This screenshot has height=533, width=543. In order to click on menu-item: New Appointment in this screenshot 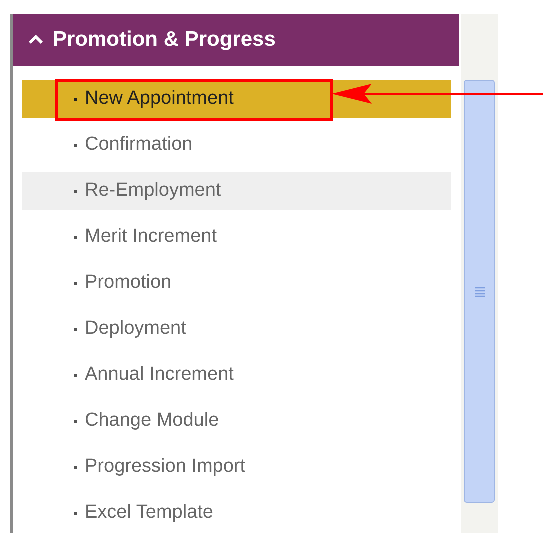, I will do `click(236, 99)`.